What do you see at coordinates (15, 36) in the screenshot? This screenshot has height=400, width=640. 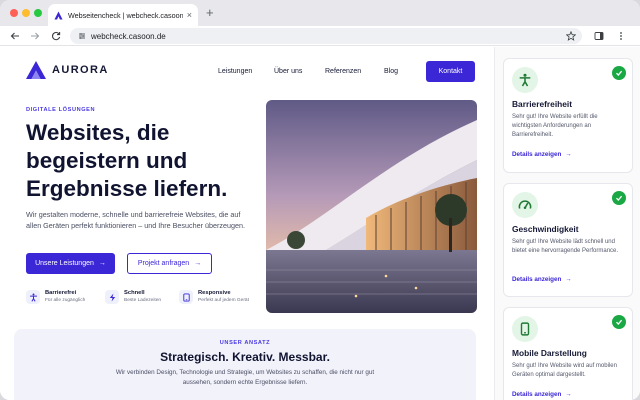 I see `back-icon` at bounding box center [15, 36].